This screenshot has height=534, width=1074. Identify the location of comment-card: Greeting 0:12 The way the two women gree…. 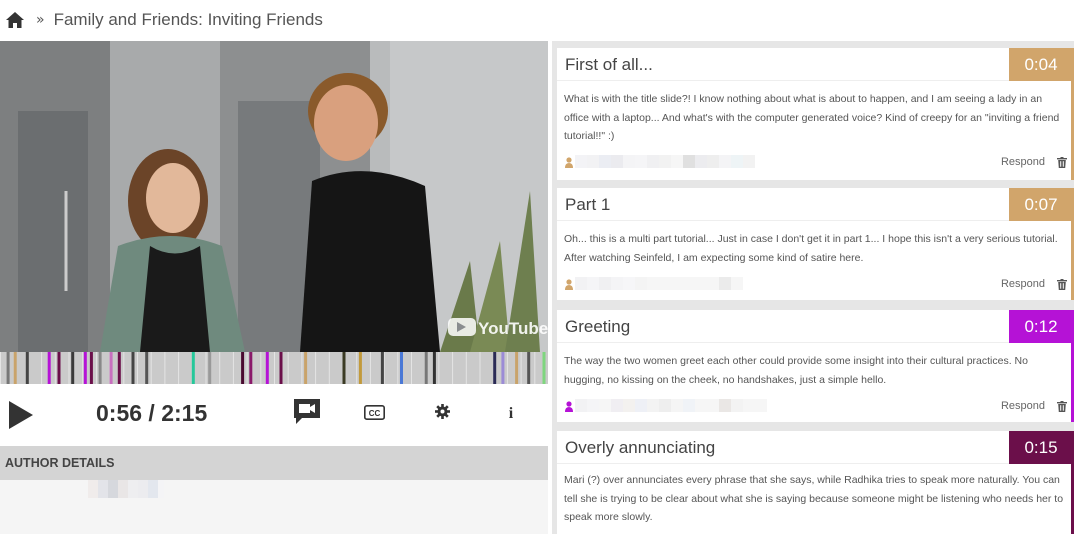
(815, 366).